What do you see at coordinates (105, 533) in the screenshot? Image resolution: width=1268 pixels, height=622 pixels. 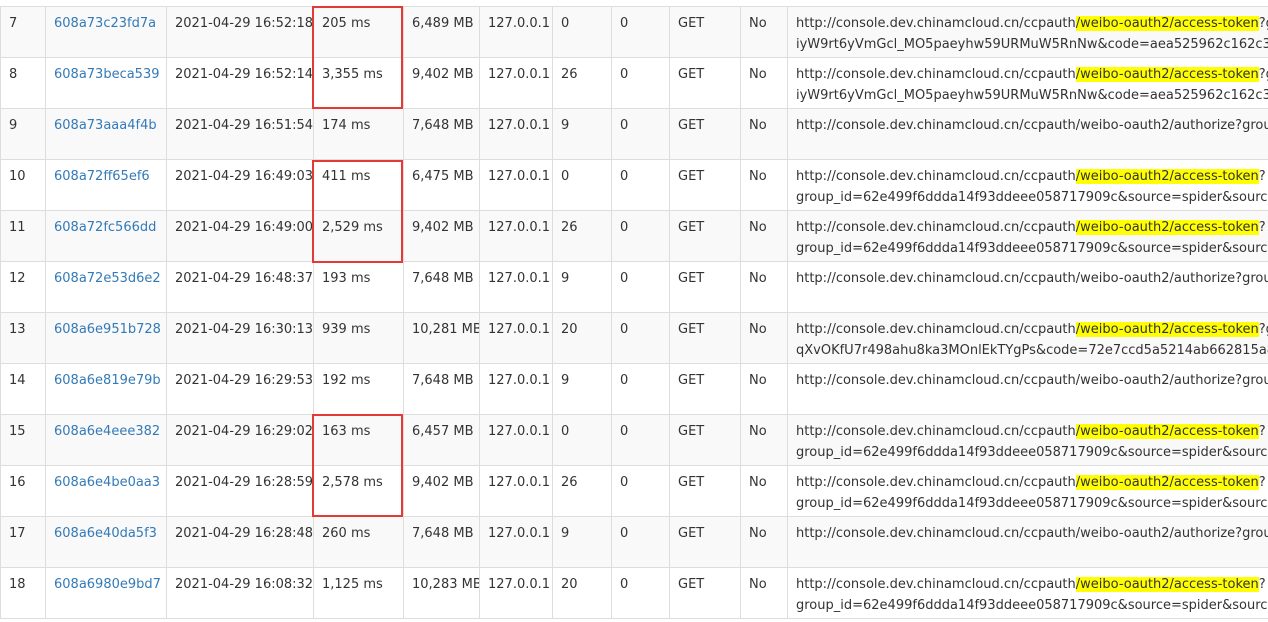 I see `token-link: 608a6e40da5f3` at bounding box center [105, 533].